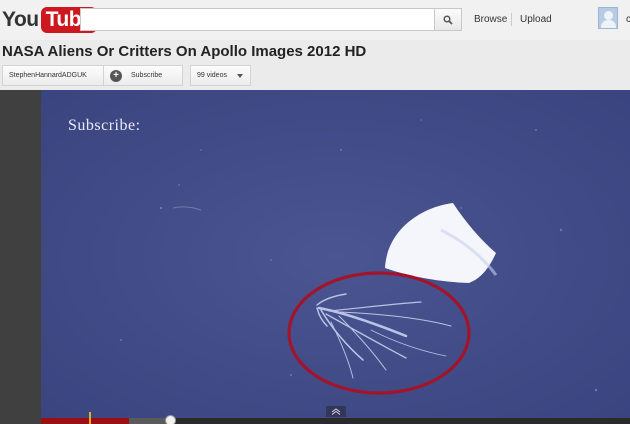 Image resolution: width=630 pixels, height=424 pixels. Describe the element at coordinates (257, 19) in the screenshot. I see `search-input` at that location.